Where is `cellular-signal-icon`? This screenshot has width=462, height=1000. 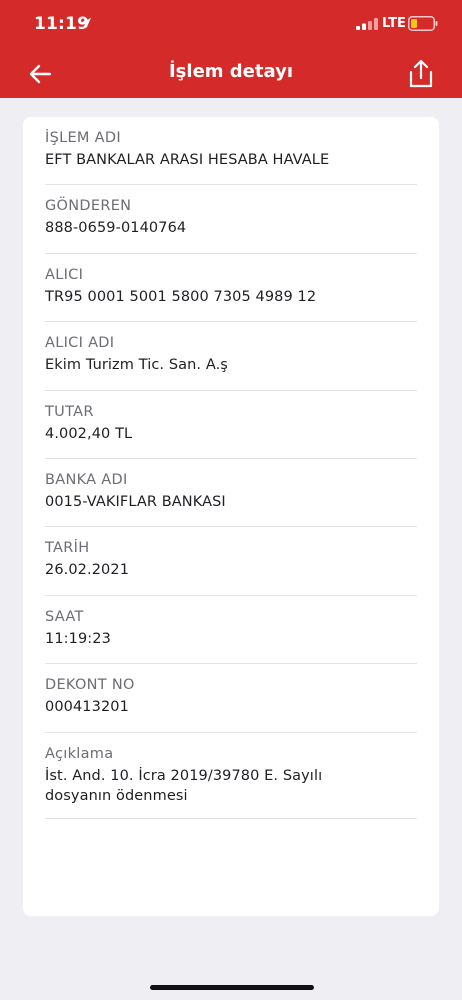 cellular-signal-icon is located at coordinates (367, 24).